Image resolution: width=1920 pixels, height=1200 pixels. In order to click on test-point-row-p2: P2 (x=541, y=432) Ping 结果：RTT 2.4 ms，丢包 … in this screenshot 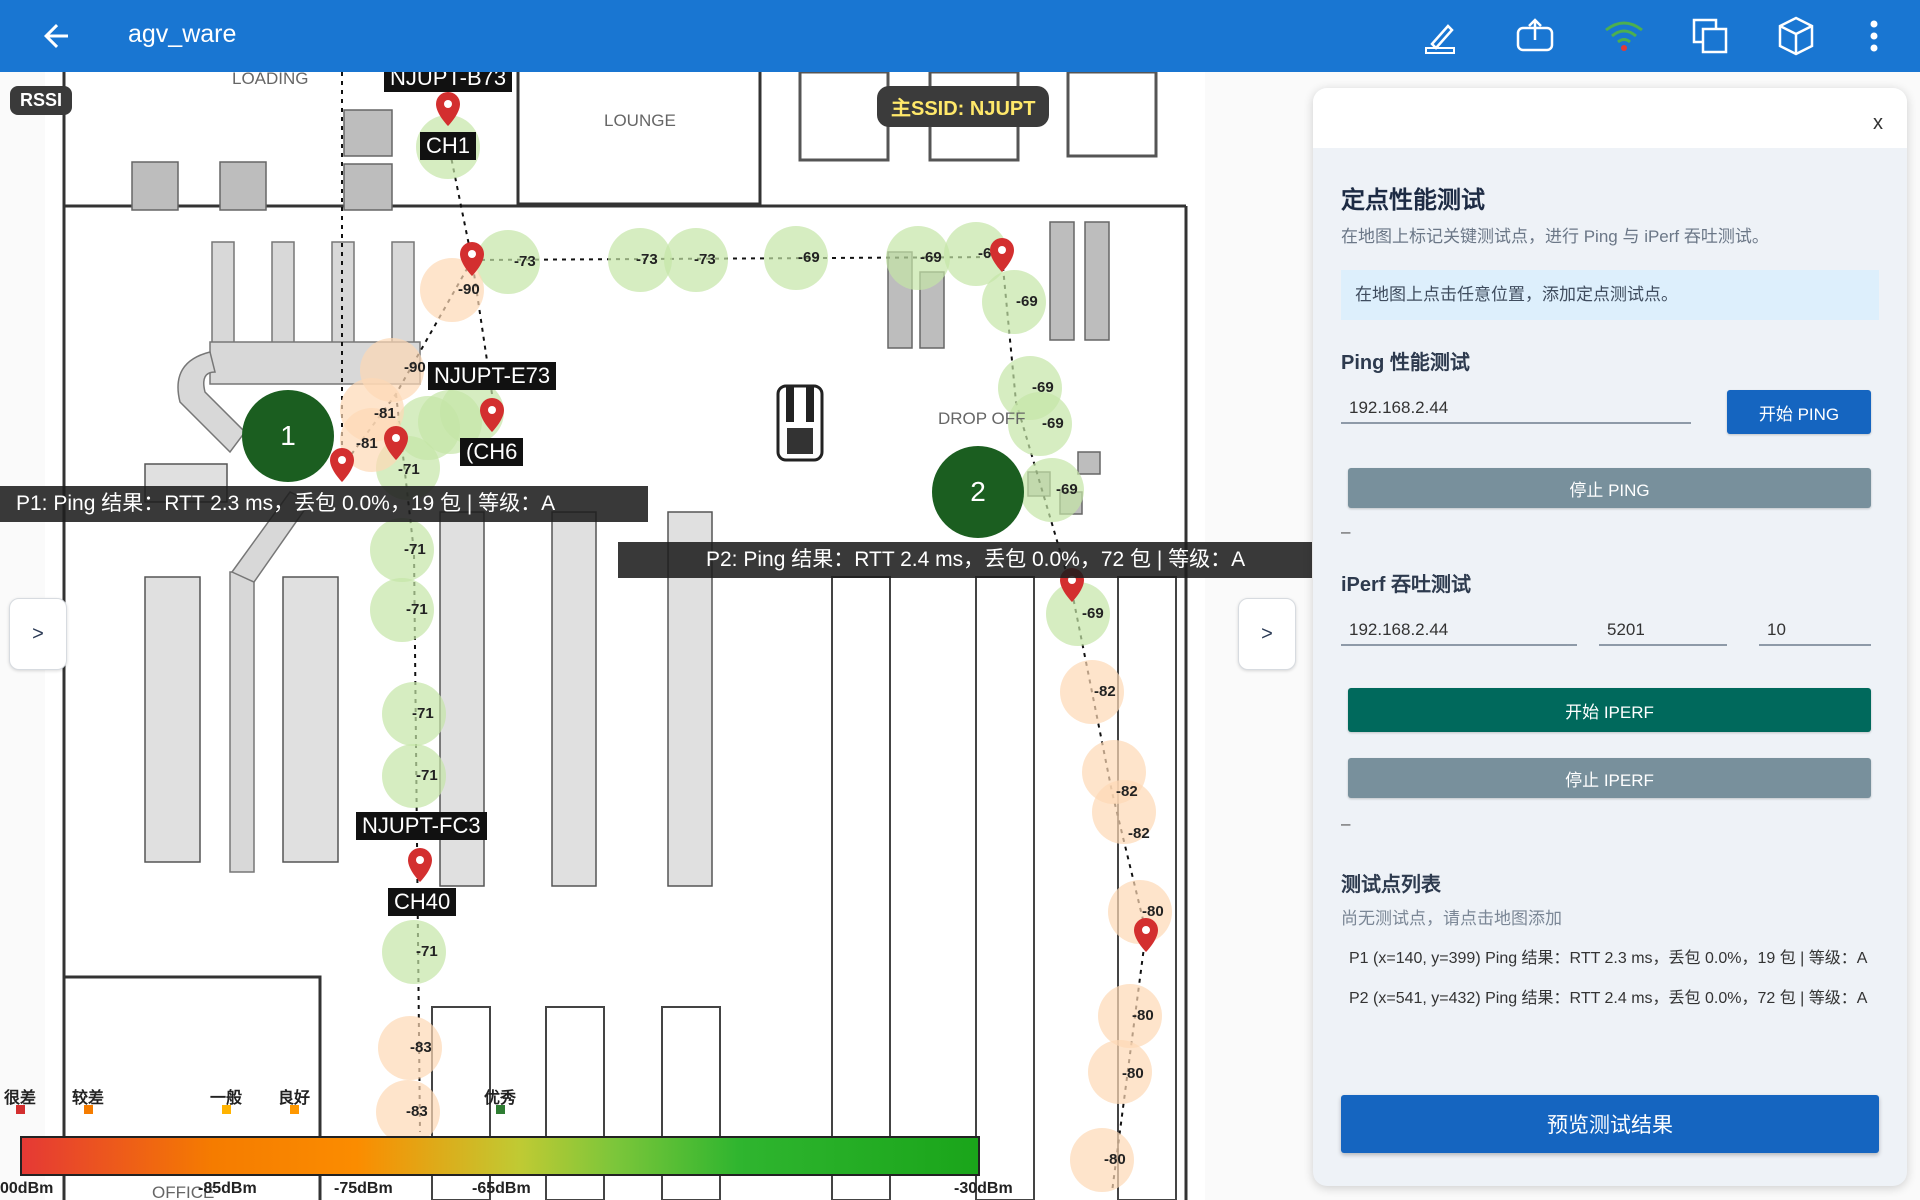, I will do `click(1608, 996)`.